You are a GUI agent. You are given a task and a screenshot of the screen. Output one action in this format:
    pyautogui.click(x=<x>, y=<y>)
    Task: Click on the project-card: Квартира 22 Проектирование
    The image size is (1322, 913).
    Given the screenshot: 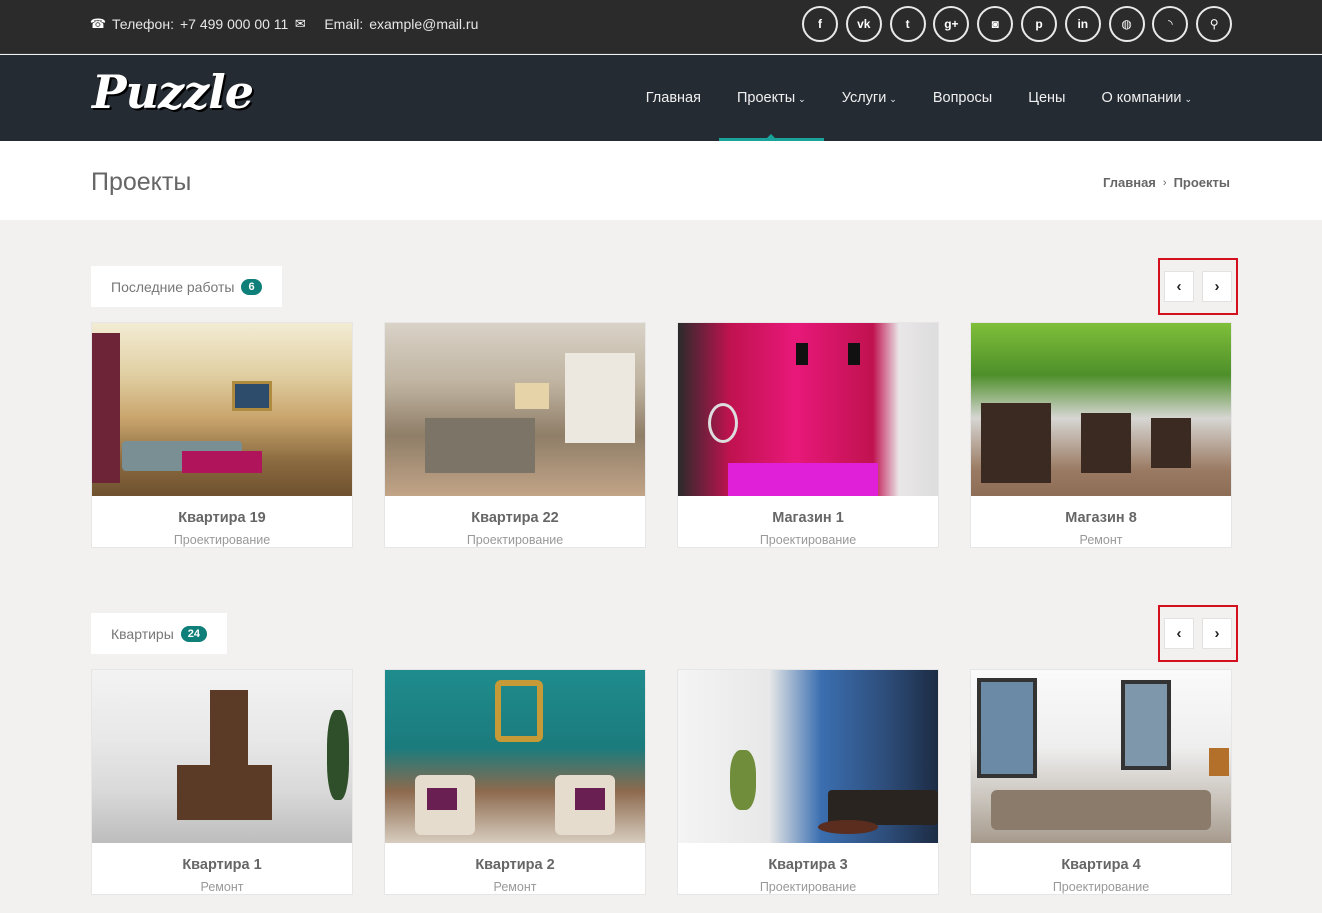 What is the action you would take?
    pyautogui.click(x=515, y=435)
    